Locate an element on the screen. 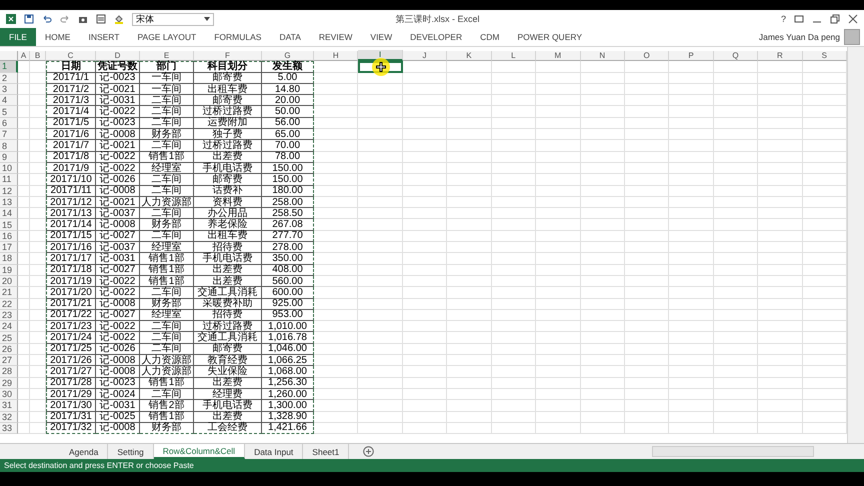 The width and height of the screenshot is (864, 486). table-cell: 20171/25 is located at coordinates (71, 350).